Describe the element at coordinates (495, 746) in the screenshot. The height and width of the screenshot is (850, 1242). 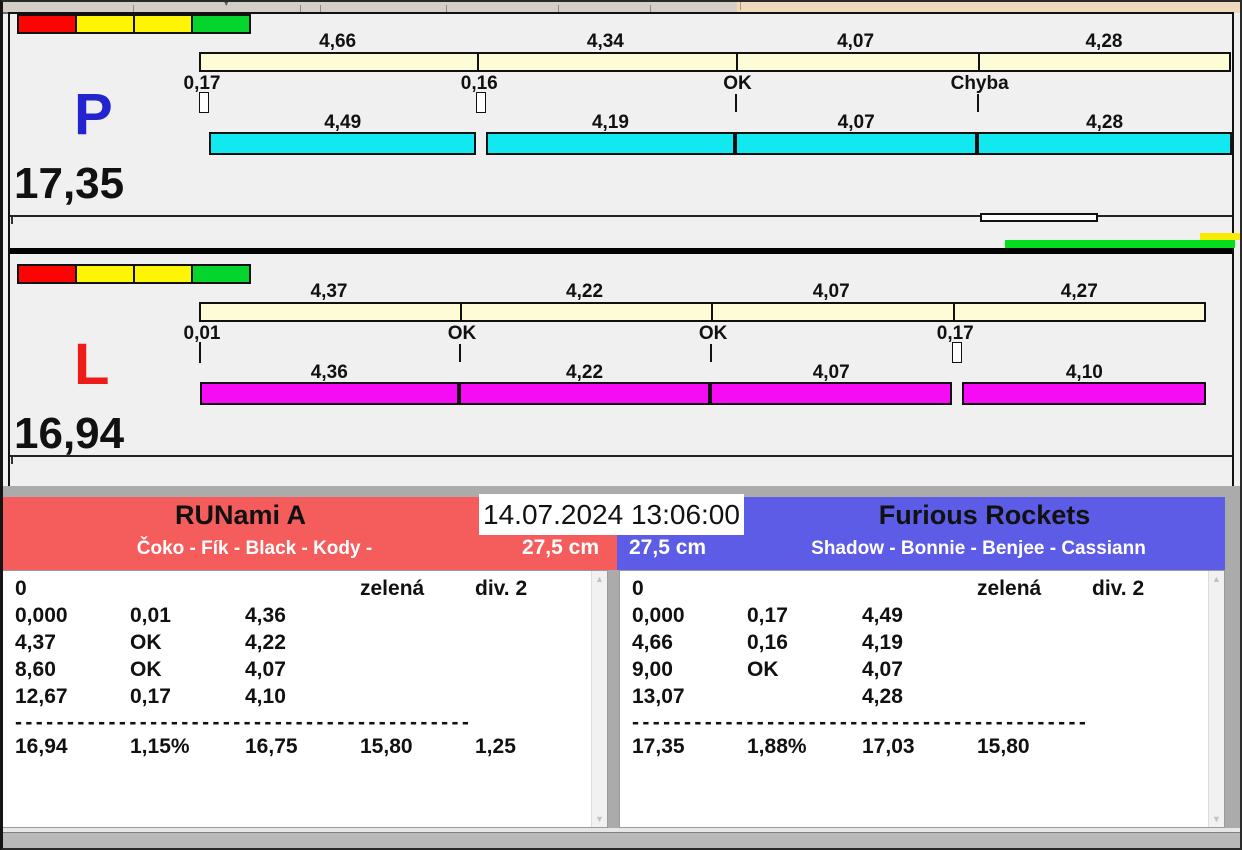
I see `summary-cell: 1,25` at that location.